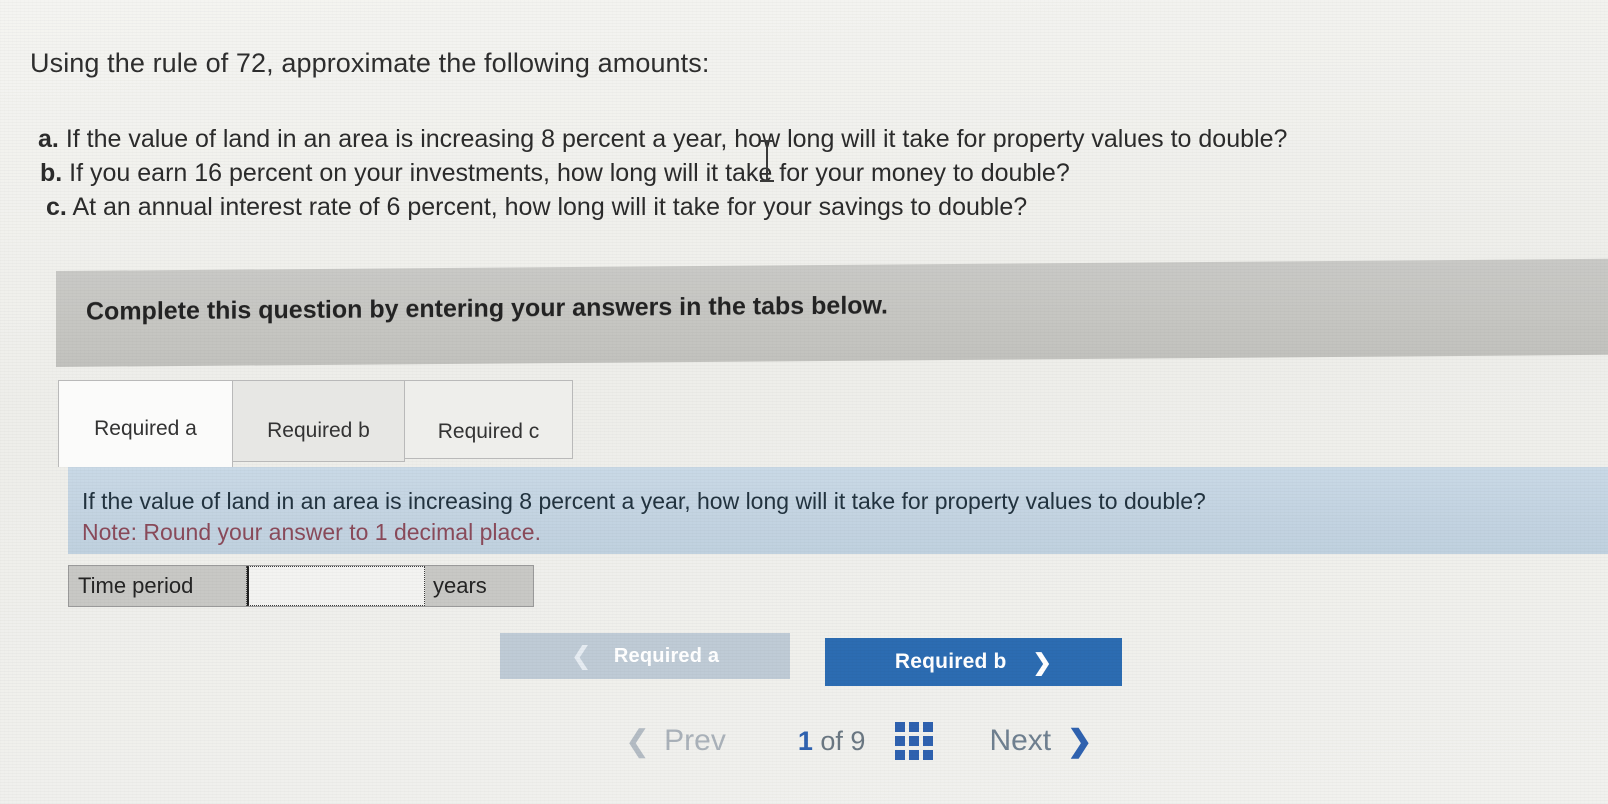 The width and height of the screenshot is (1608, 804). I want to click on time-period-input, so click(336, 586).